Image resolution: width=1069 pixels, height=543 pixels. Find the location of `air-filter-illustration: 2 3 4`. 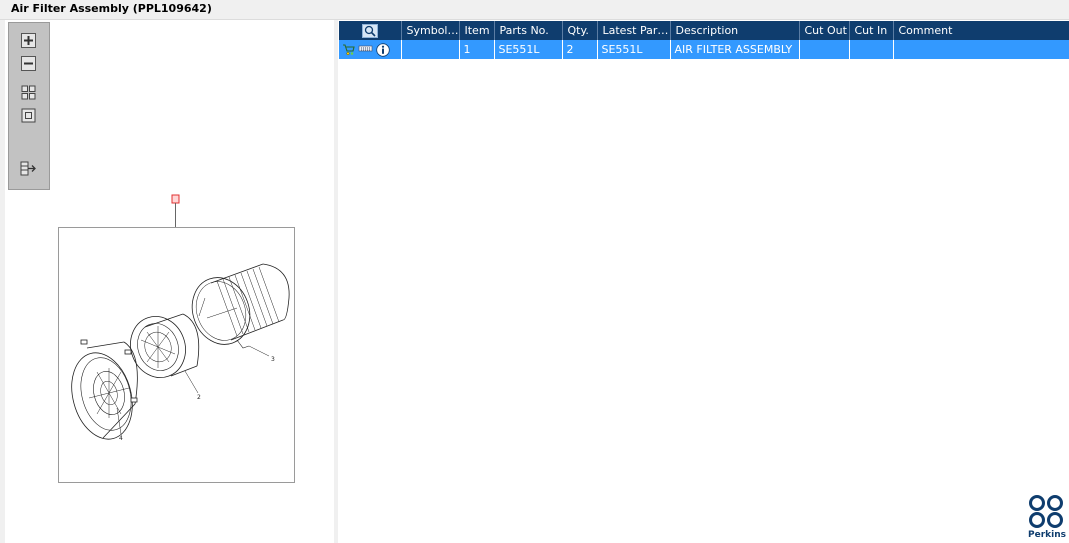

air-filter-illustration: 2 3 4 is located at coordinates (180, 352).